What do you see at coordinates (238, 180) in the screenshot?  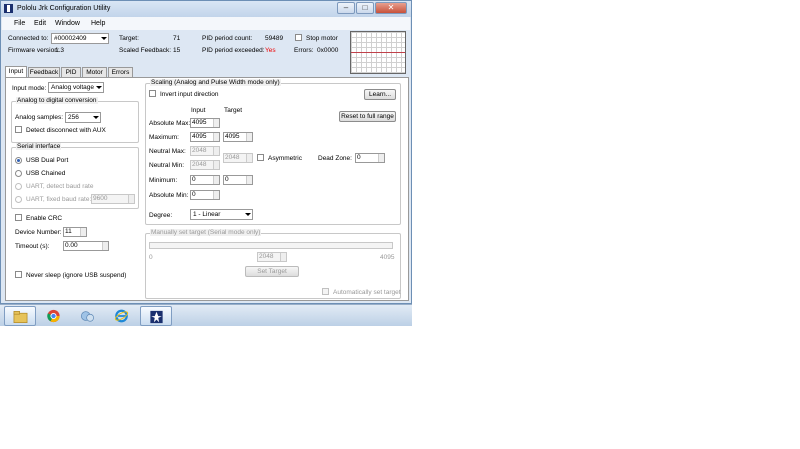 I see `minimum-target: 0` at bounding box center [238, 180].